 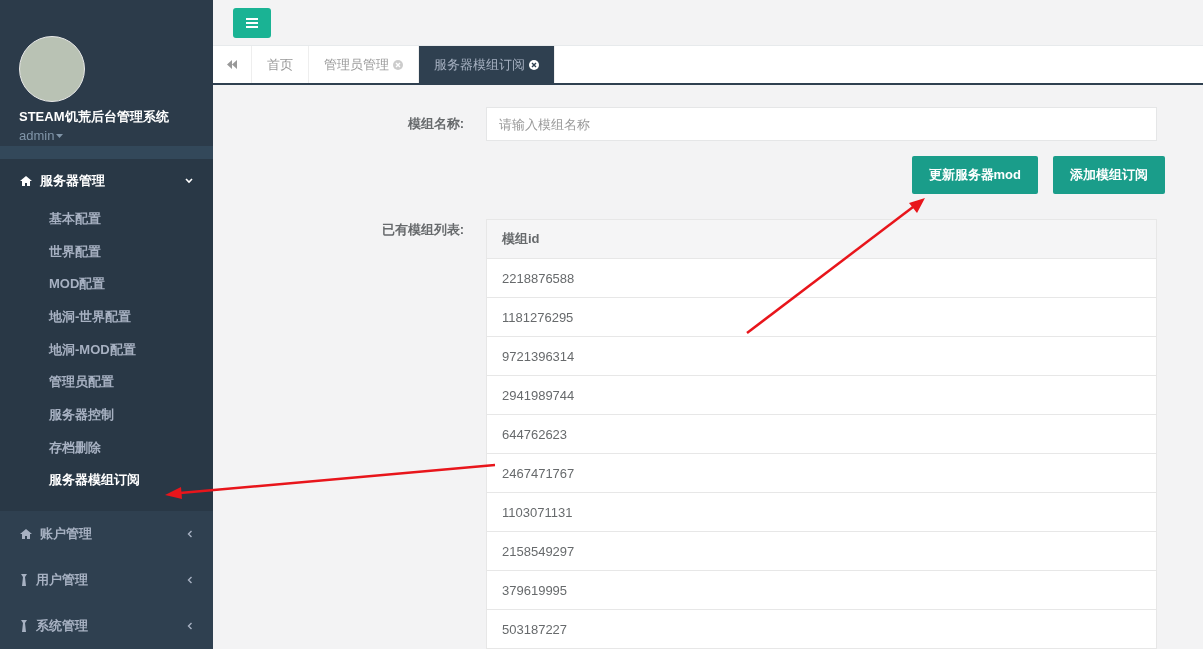 I want to click on tab: 服务器模组订阅, so click(x=487, y=64).